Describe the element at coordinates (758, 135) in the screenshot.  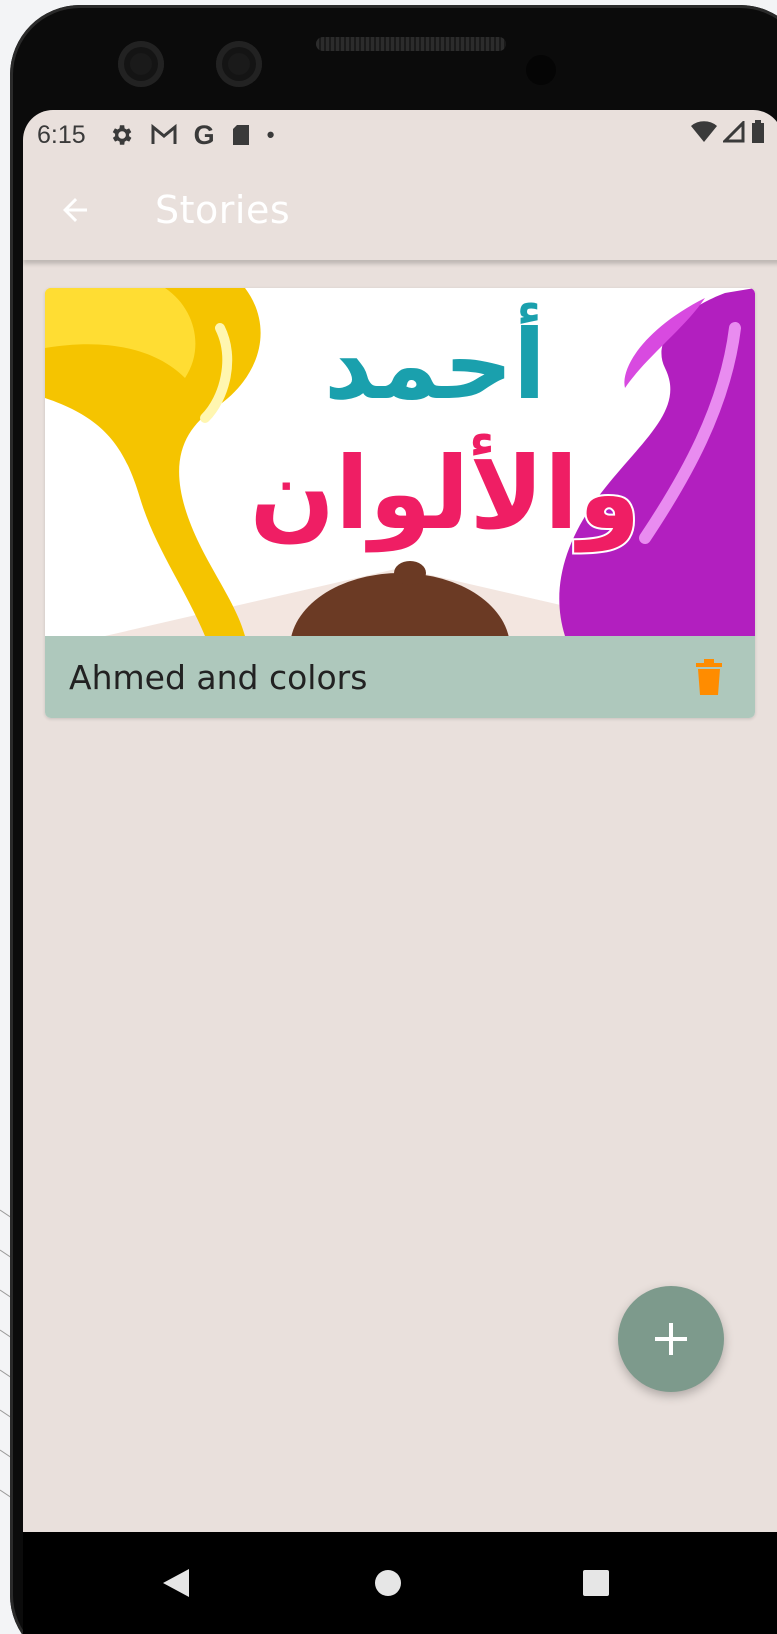
I see `battery-icon` at that location.